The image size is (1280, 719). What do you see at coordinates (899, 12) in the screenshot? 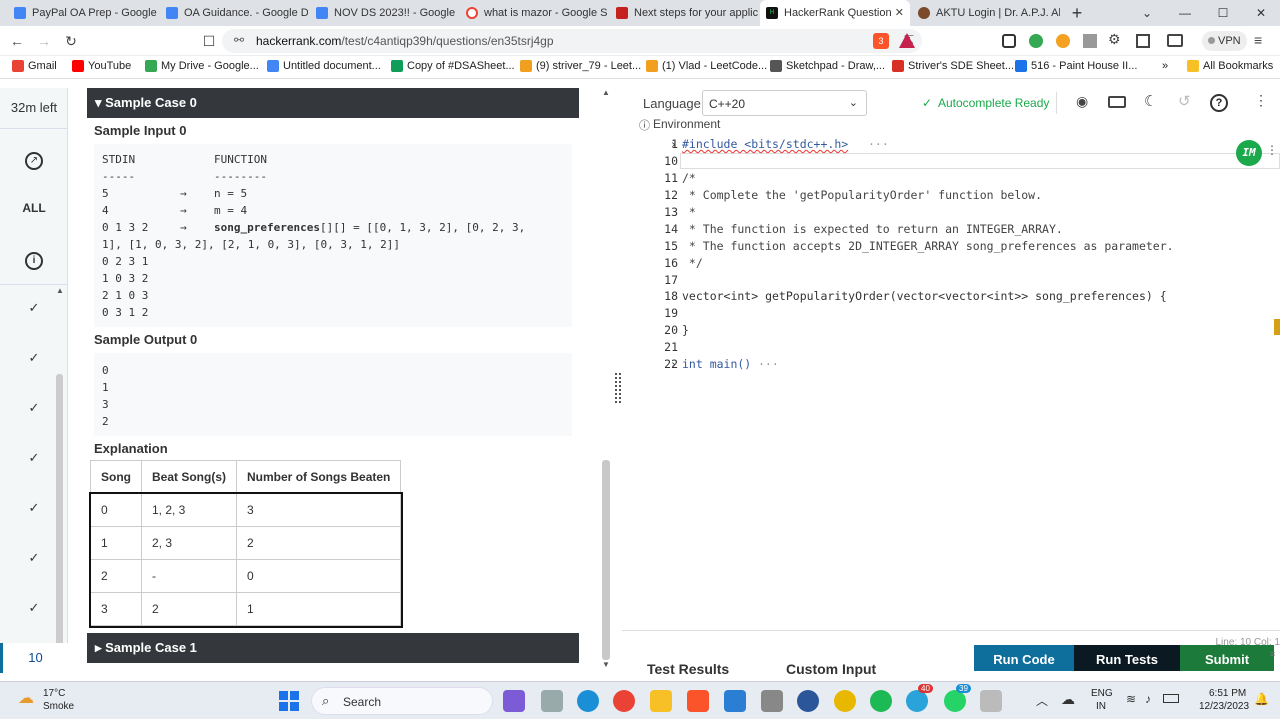
I see `close-tab-icon: ✕` at bounding box center [899, 12].